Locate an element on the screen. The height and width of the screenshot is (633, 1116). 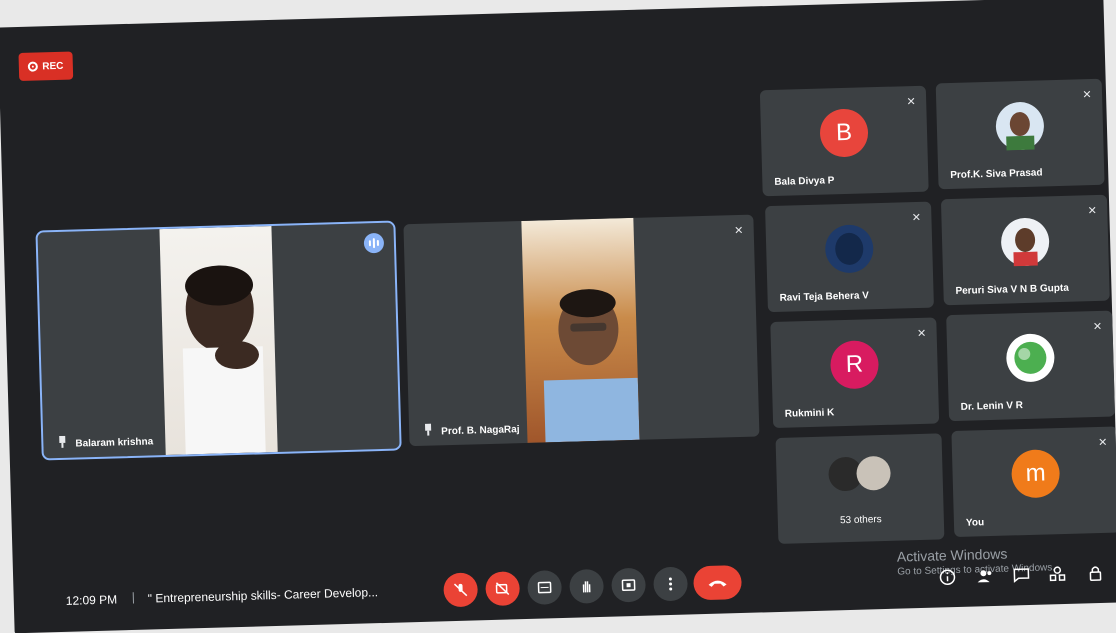
more-options-button is located at coordinates (670, 584).